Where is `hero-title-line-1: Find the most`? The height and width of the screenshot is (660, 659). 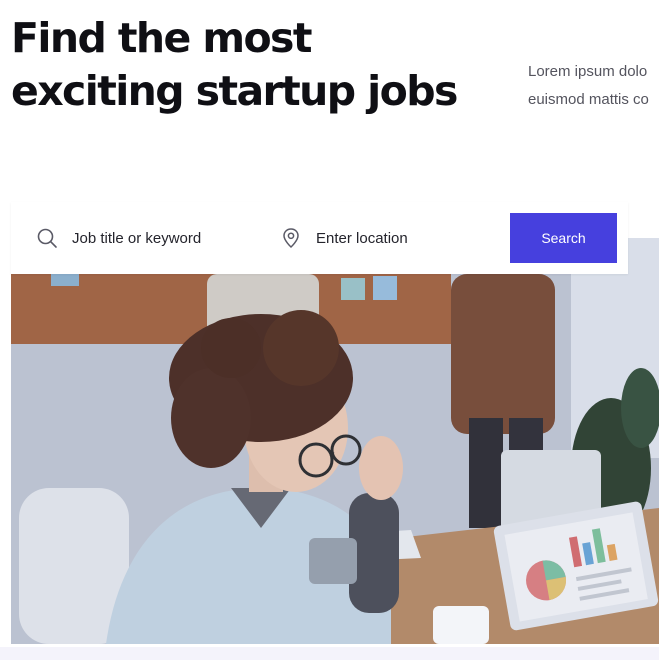
hero-title-line-1: Find the most is located at coordinates (161, 38).